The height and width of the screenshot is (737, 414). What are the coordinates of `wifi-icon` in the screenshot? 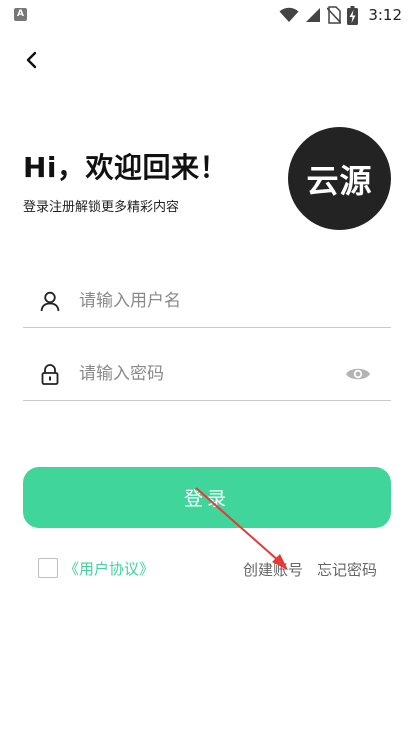 It's located at (289, 14).